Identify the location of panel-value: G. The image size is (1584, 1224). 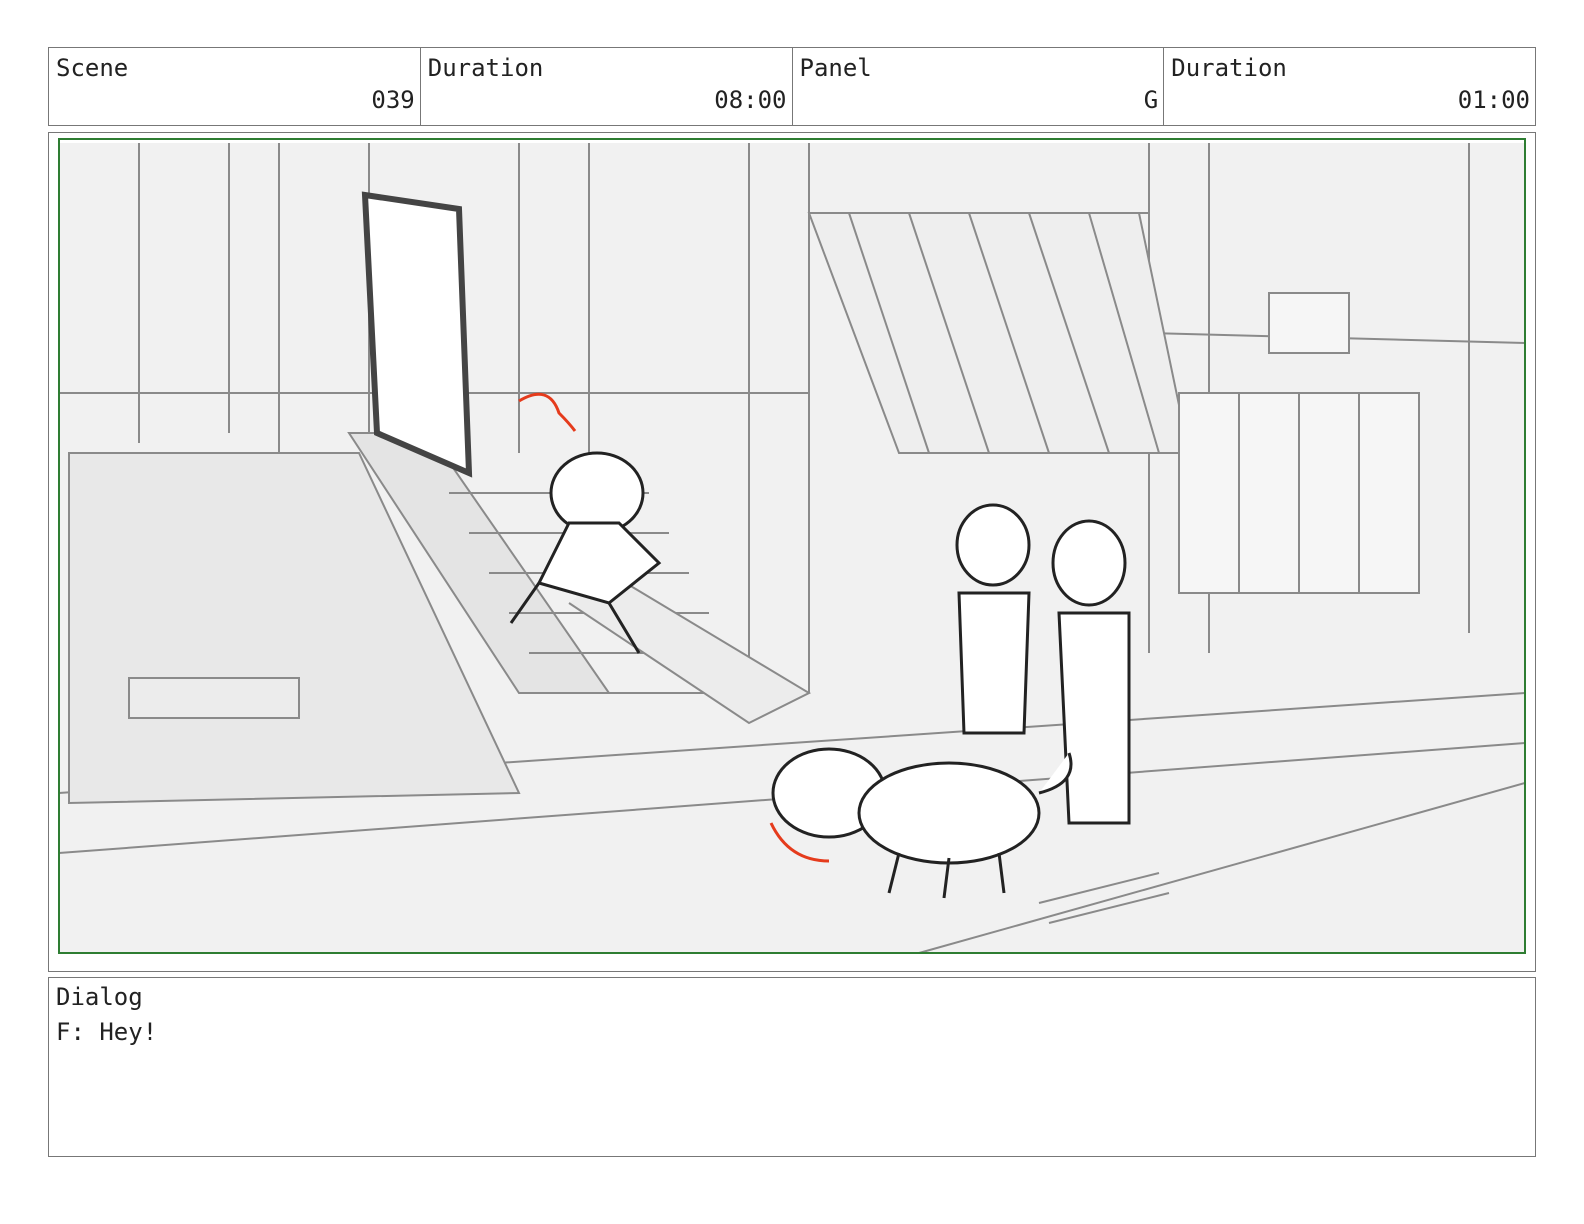
(1151, 100).